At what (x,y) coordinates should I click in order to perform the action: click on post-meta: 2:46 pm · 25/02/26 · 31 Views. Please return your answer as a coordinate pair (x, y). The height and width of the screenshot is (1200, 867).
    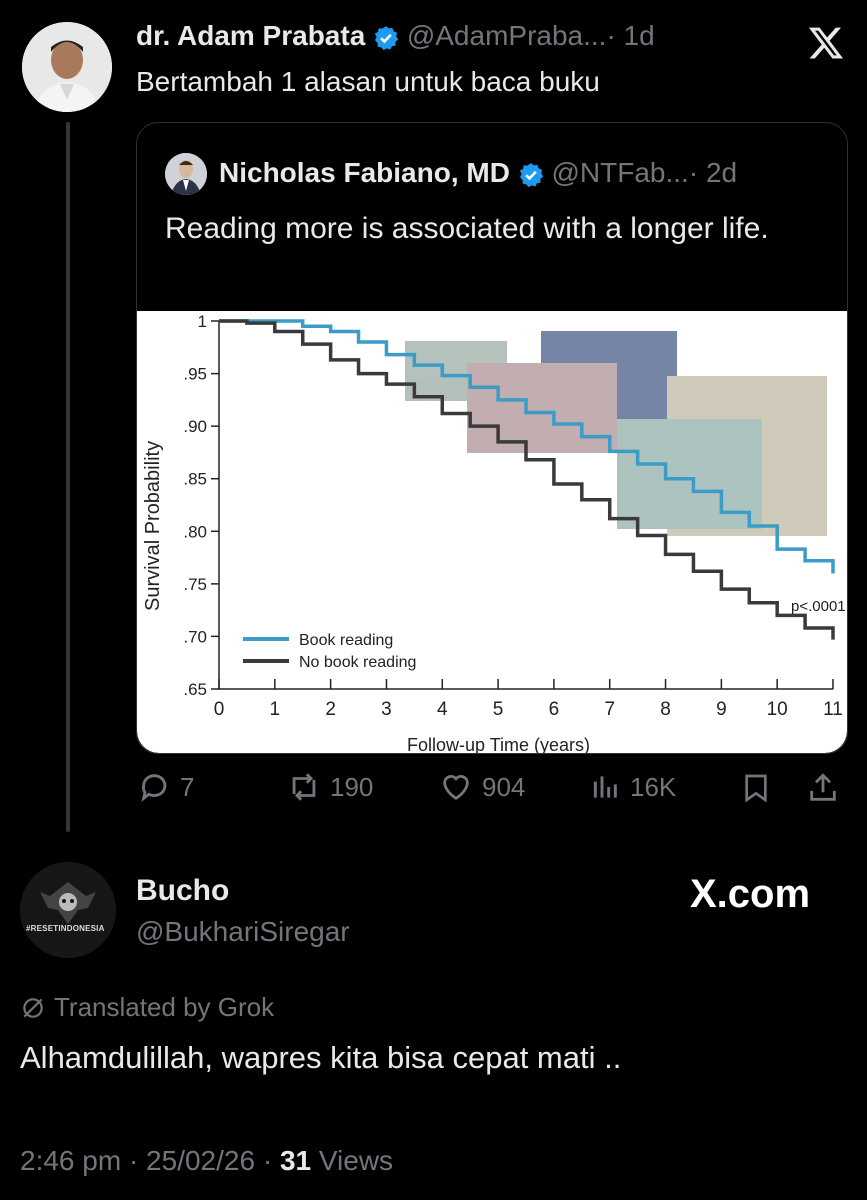
    Looking at the image, I should click on (206, 1161).